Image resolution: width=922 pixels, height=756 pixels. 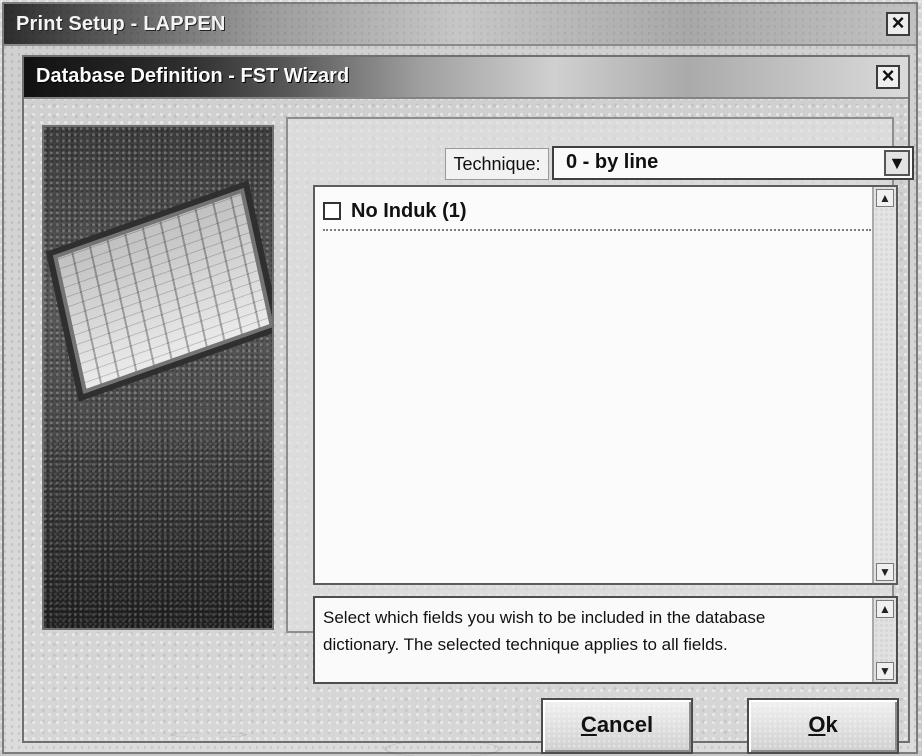 What do you see at coordinates (612, 162) in the screenshot?
I see `technique-value: 0 - by line` at bounding box center [612, 162].